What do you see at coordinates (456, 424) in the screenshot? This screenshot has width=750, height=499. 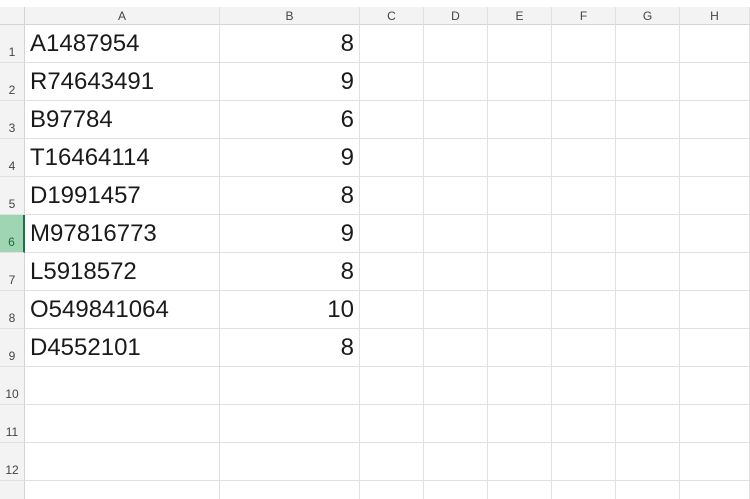 I see `cell-d11` at bounding box center [456, 424].